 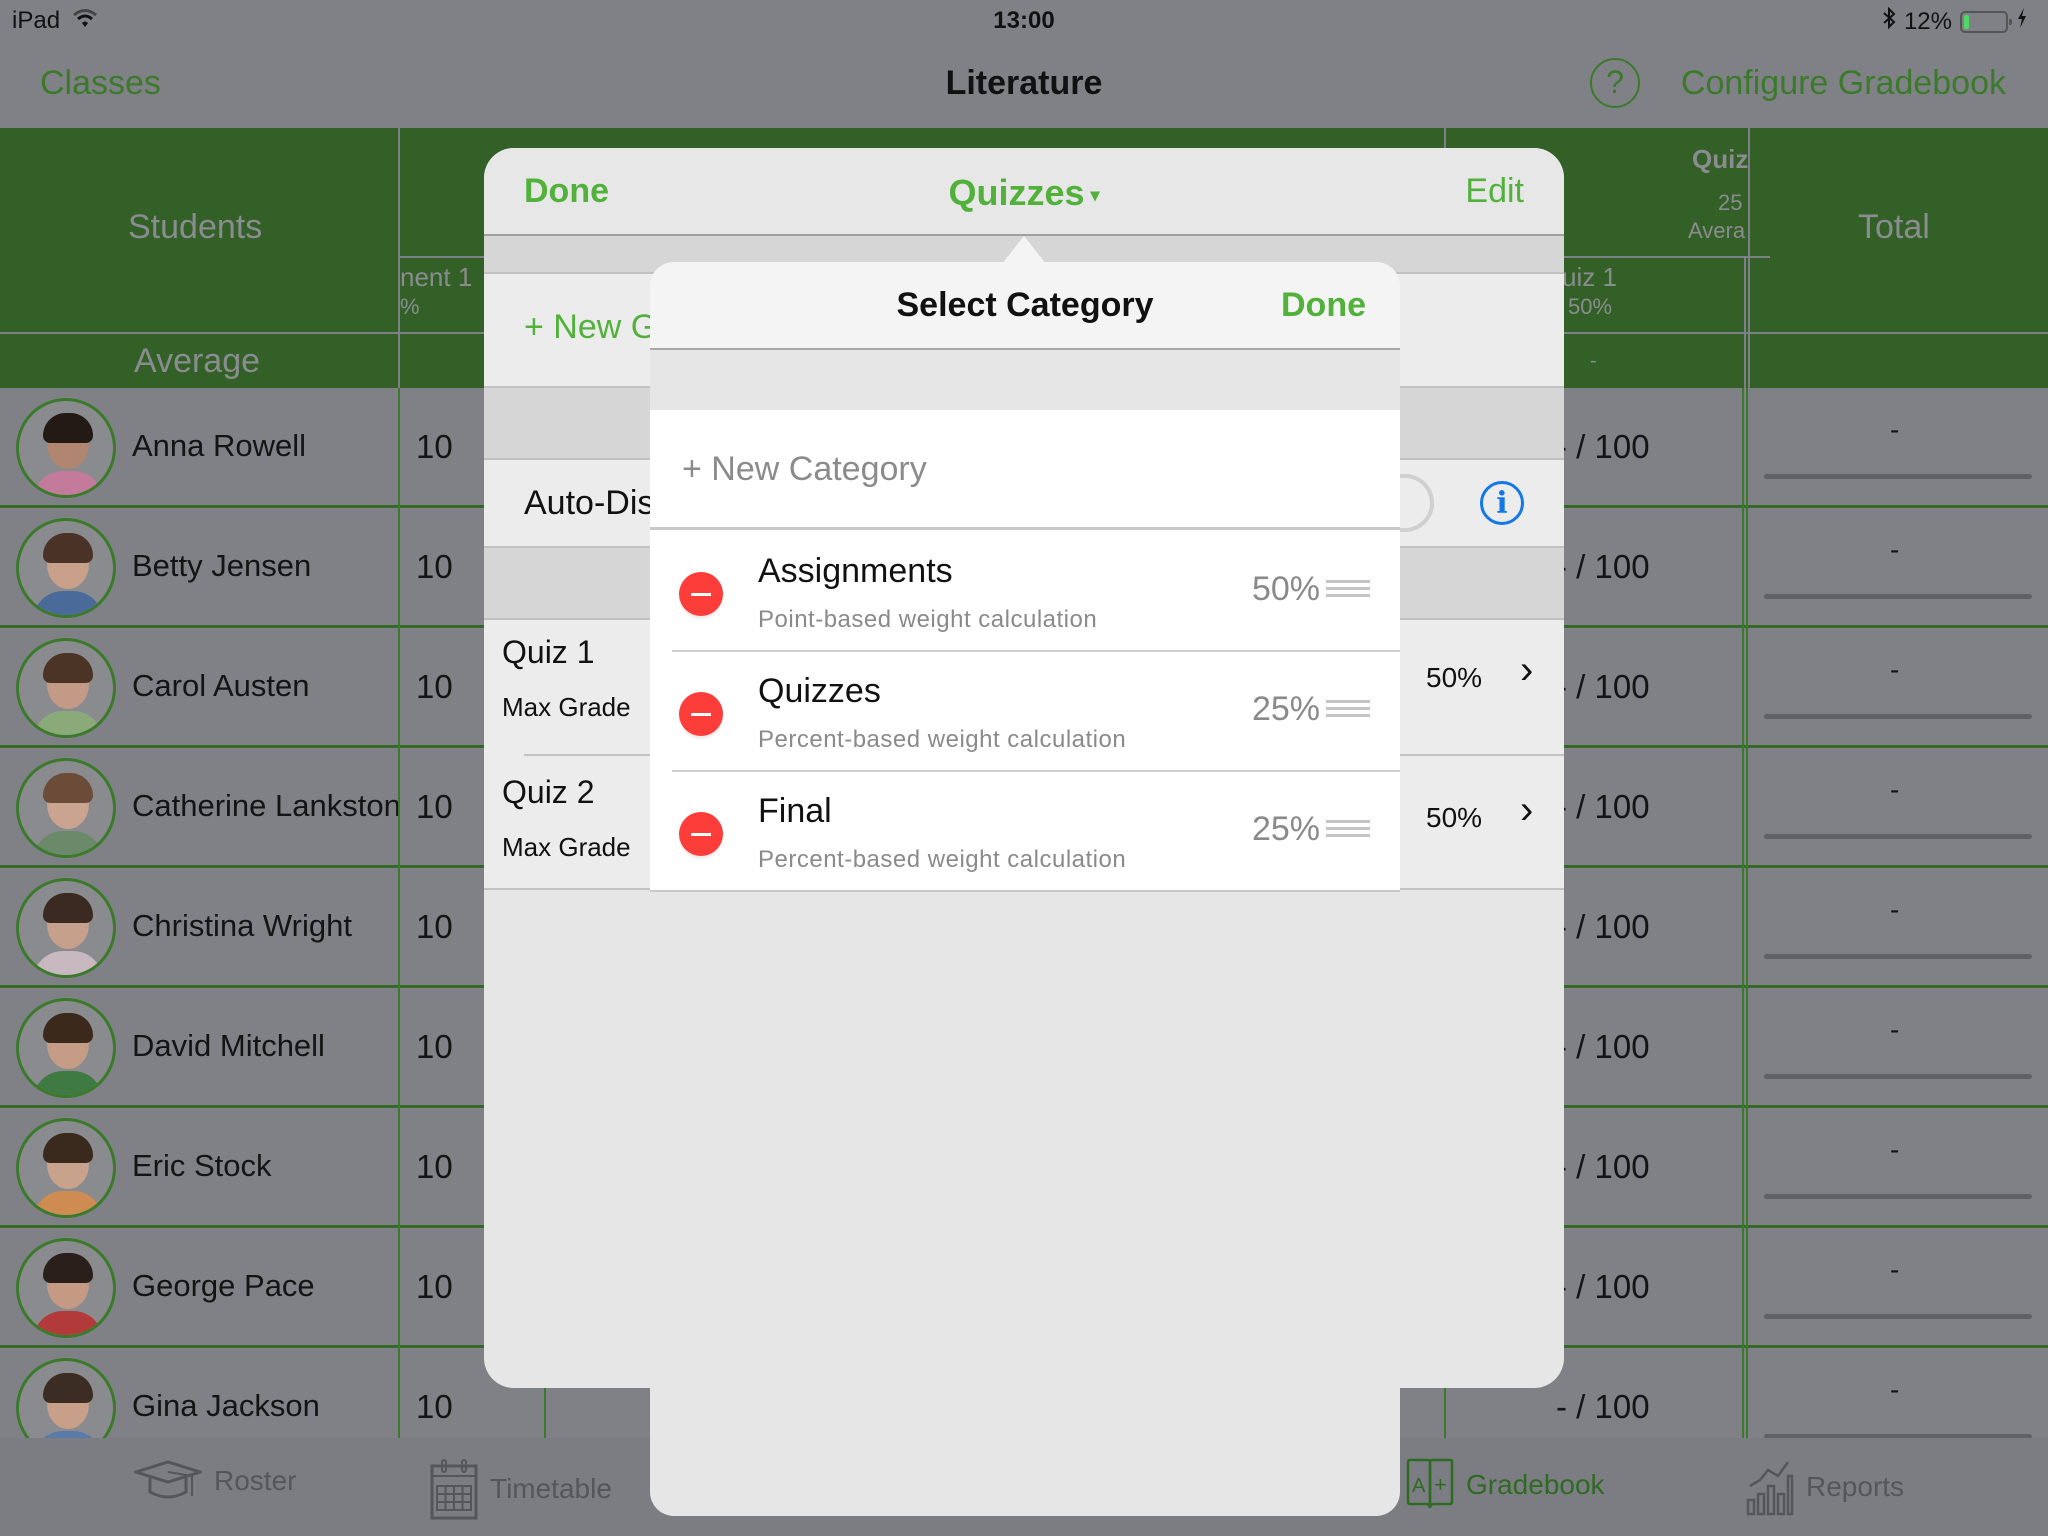 I want to click on quiz-group-weight: 25, so click(x=1730, y=202).